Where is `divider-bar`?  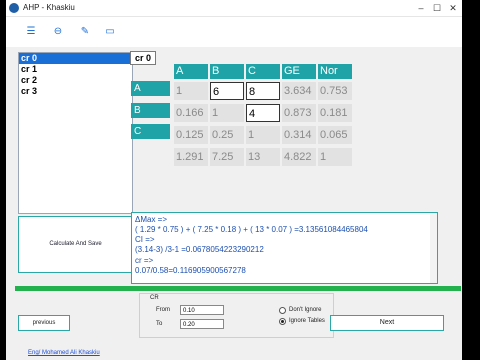 divider-bar is located at coordinates (238, 288).